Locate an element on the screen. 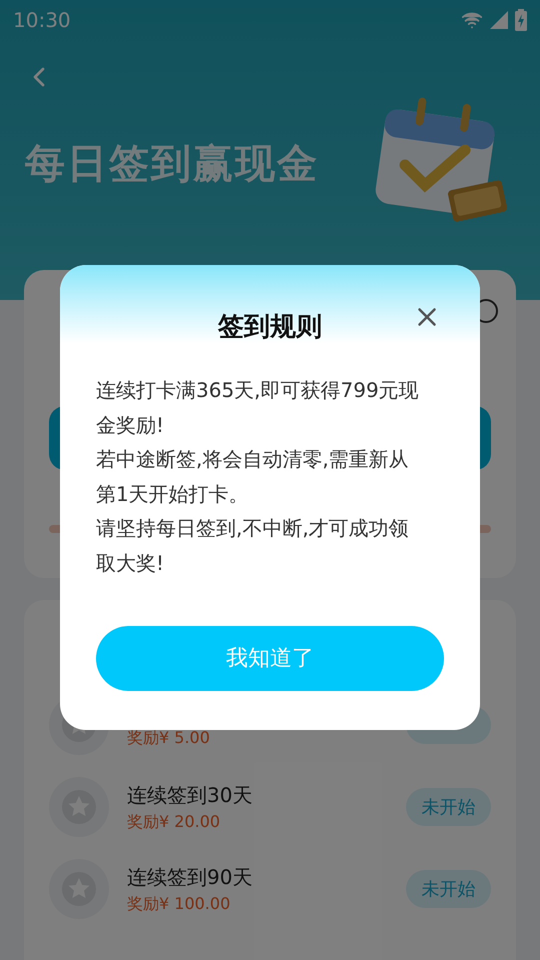  rule-paragraph: 连续打卡满365天,即可获得799元现金奖励! is located at coordinates (258, 407).